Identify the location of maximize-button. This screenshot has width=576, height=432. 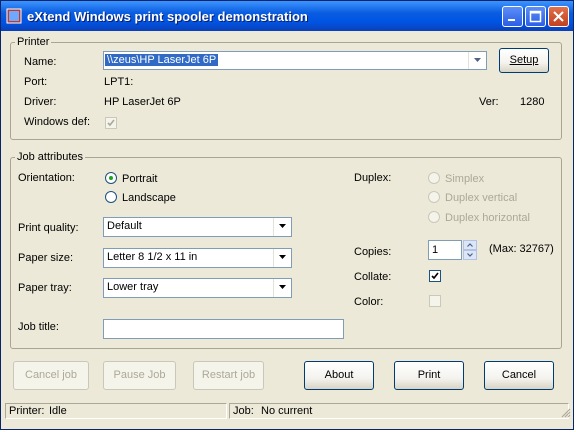
(535, 16).